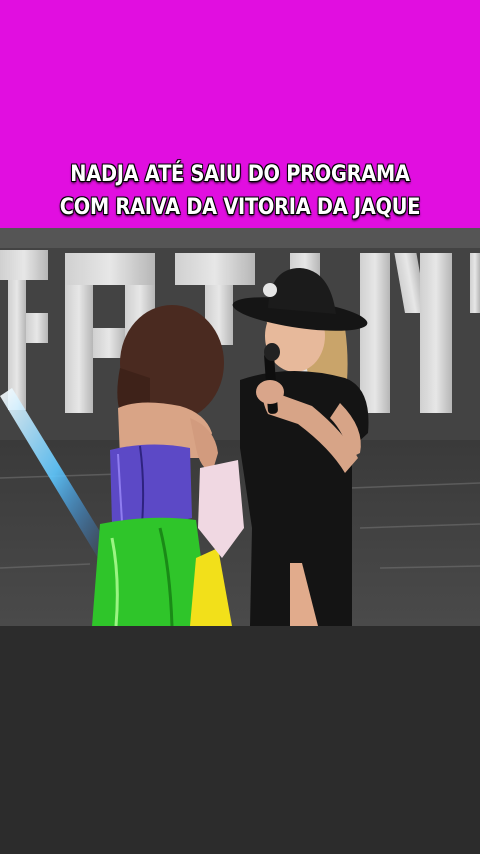  What do you see at coordinates (270, 290) in the screenshot?
I see `hat-badge-icon` at bounding box center [270, 290].